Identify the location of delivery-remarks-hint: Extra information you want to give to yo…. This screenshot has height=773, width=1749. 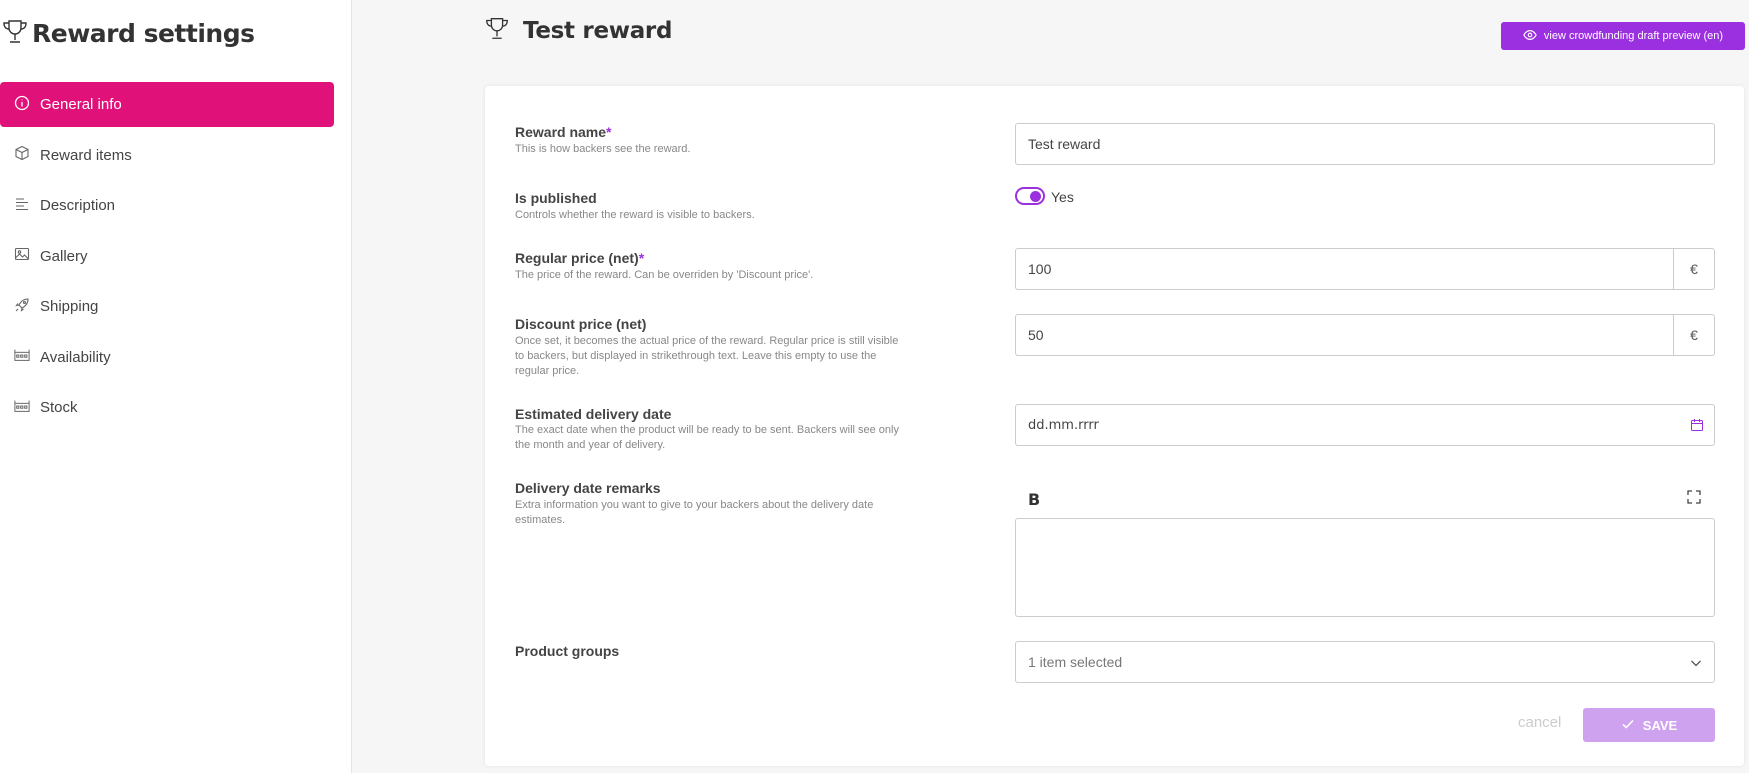
(694, 512).